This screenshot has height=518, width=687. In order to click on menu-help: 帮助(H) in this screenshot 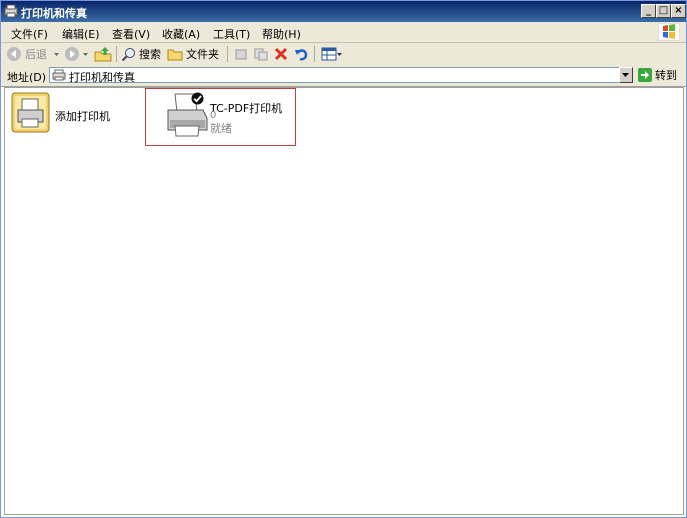, I will do `click(281, 34)`.